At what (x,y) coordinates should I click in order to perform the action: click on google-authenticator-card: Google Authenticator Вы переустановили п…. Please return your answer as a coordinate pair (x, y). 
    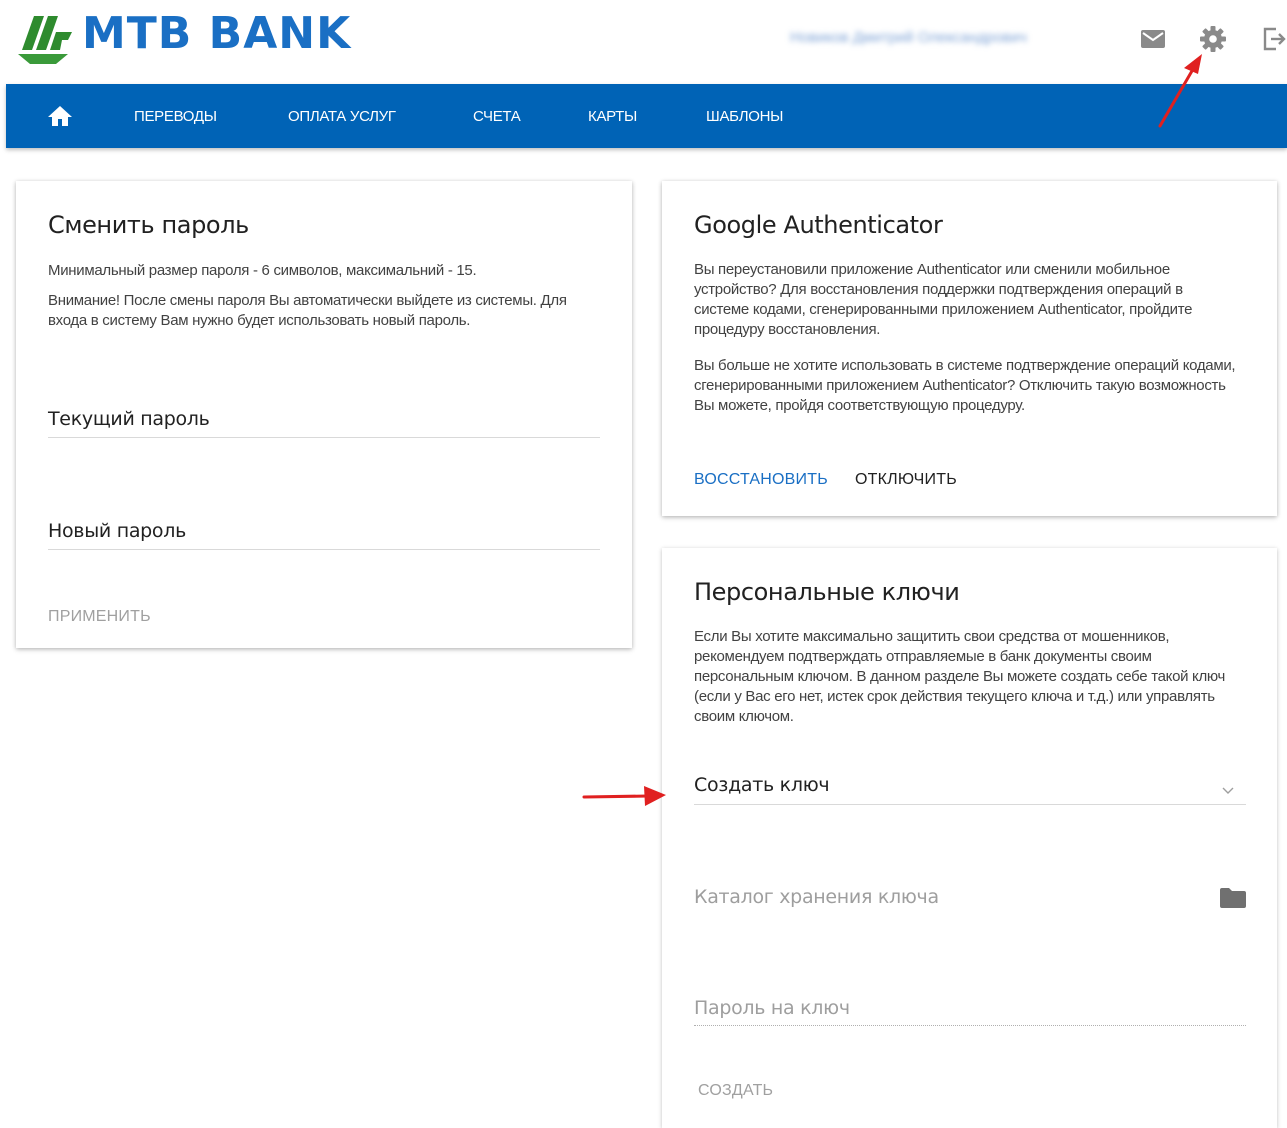
    Looking at the image, I should click on (969, 348).